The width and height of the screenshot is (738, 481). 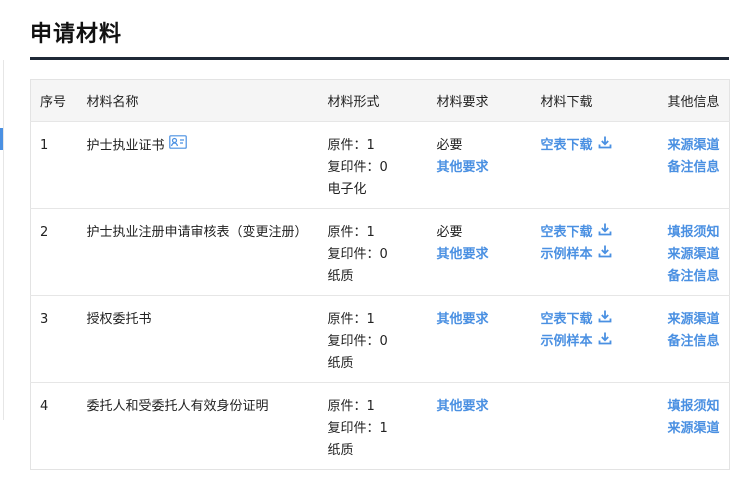 I want to click on form-line: 电子化, so click(x=347, y=189).